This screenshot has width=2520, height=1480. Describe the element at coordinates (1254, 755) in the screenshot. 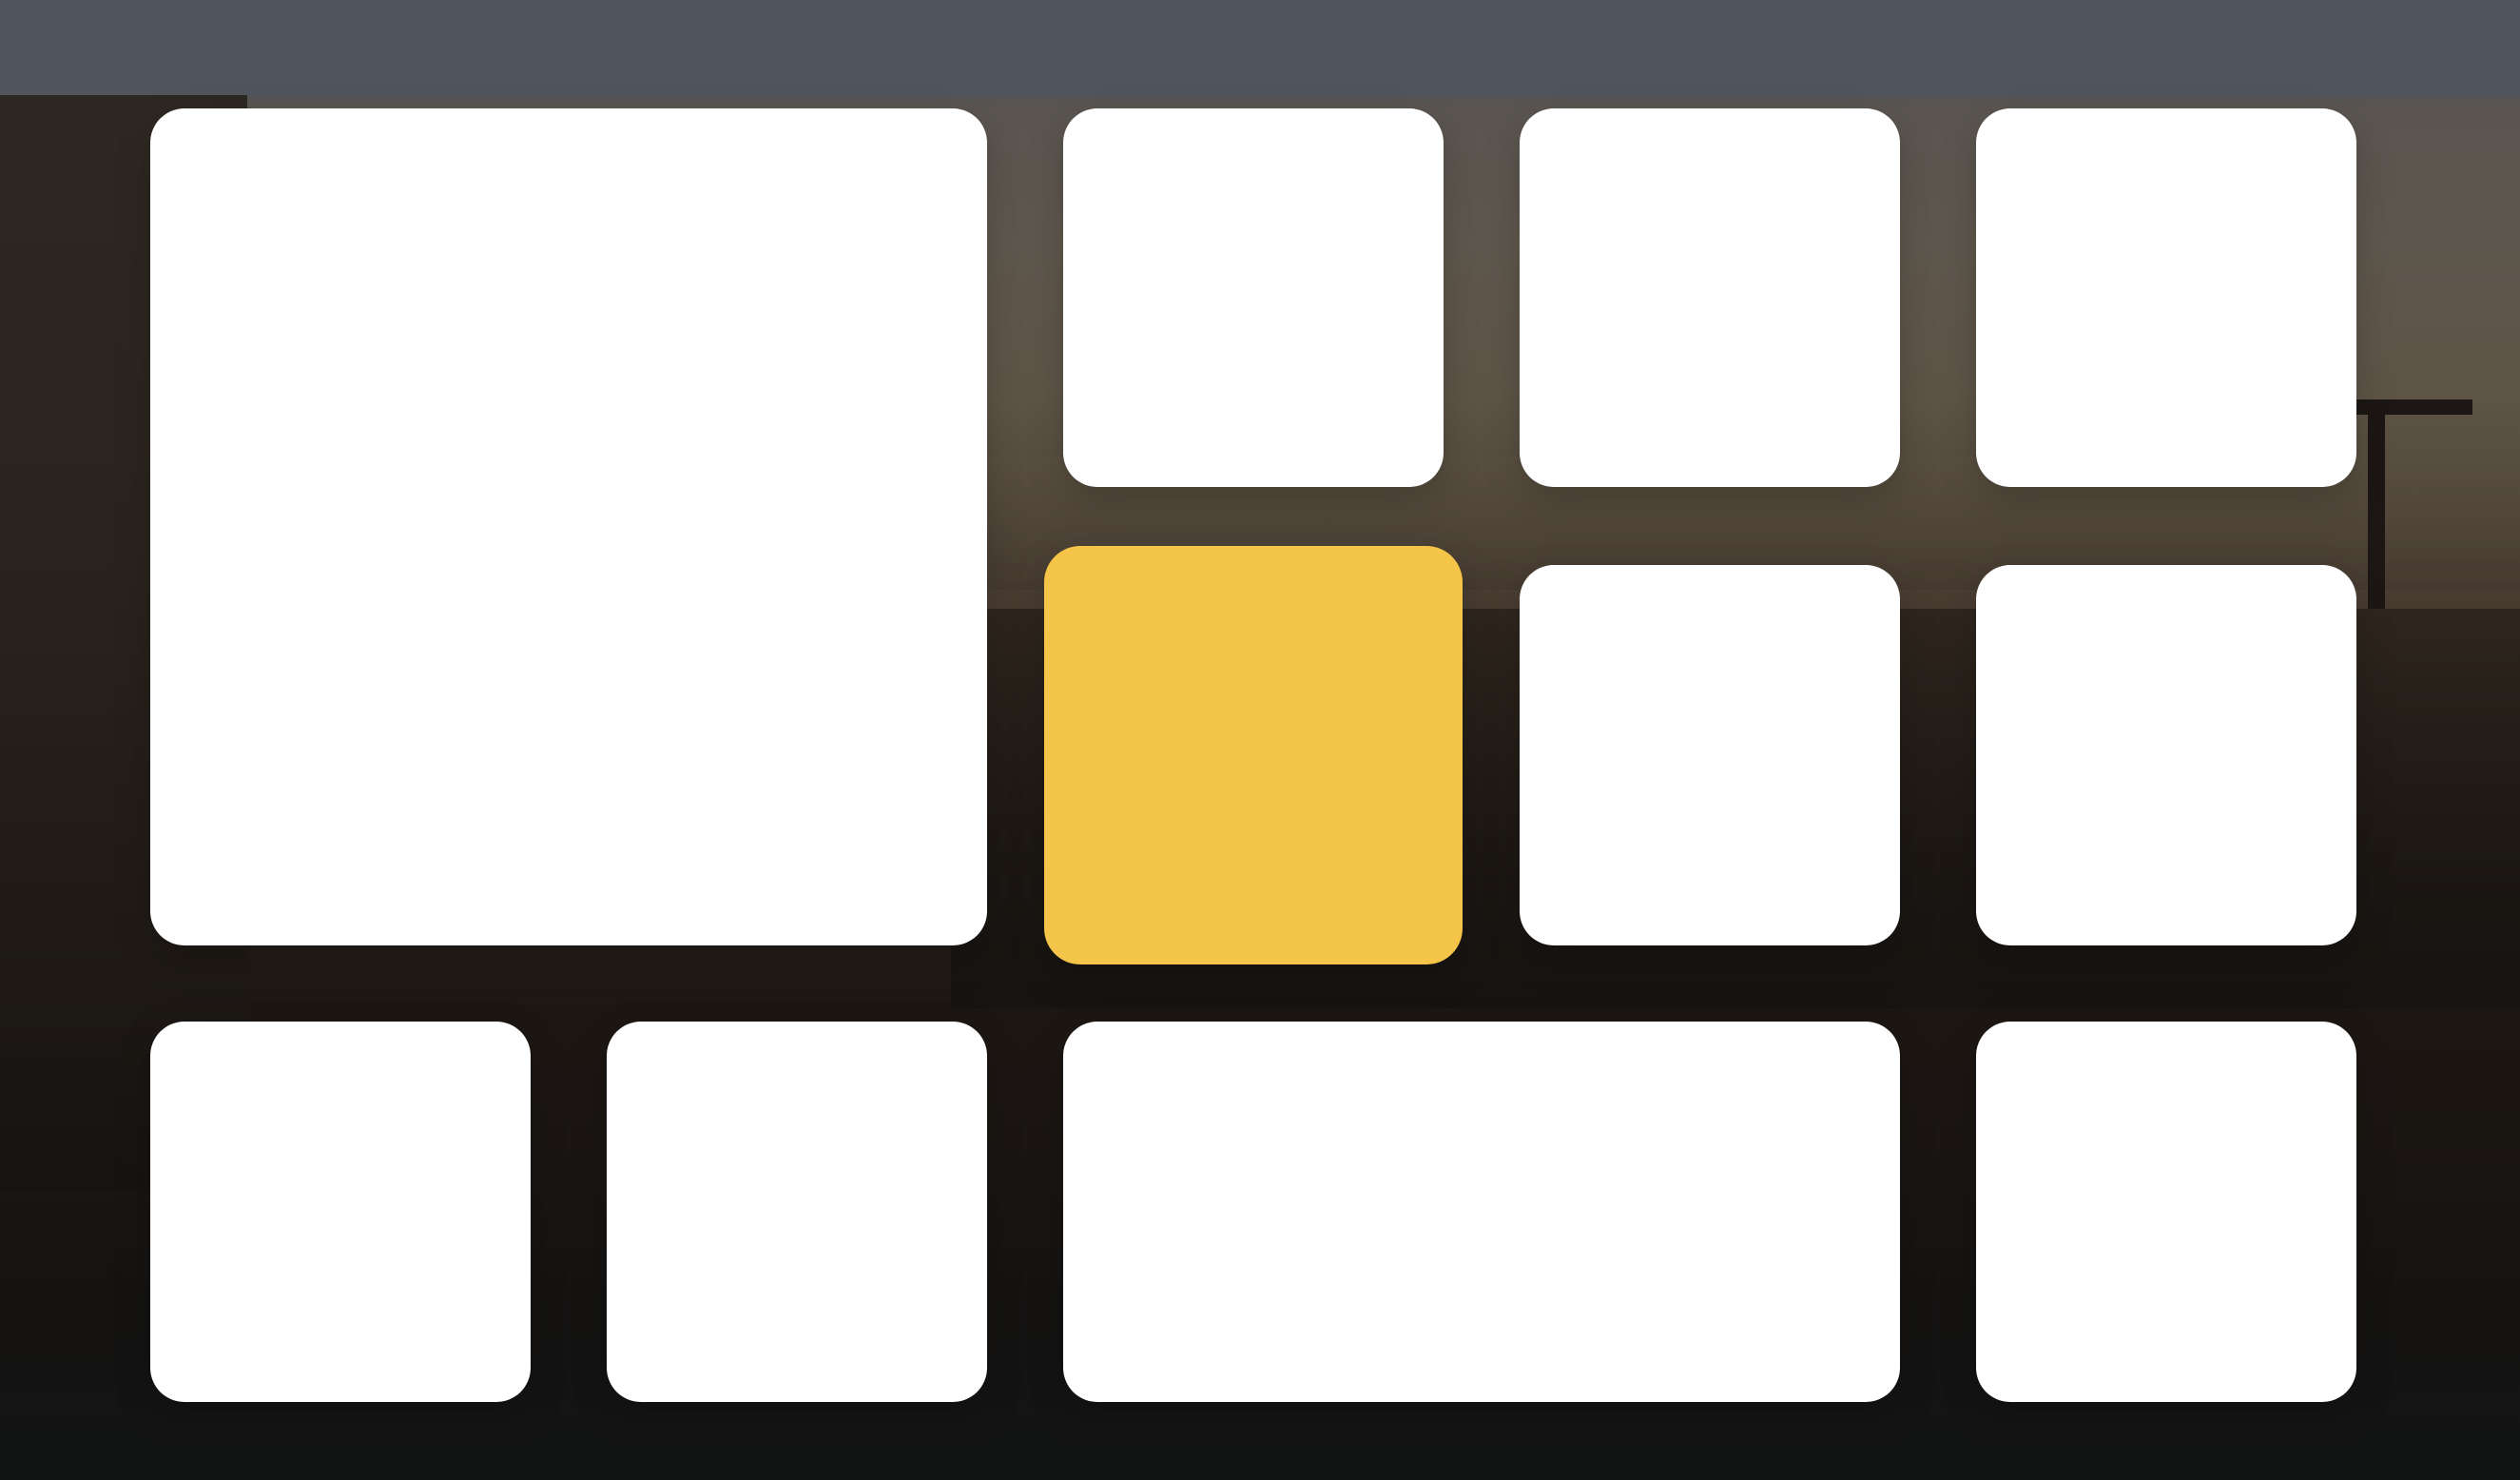

I see `tile-focused-selected` at that location.